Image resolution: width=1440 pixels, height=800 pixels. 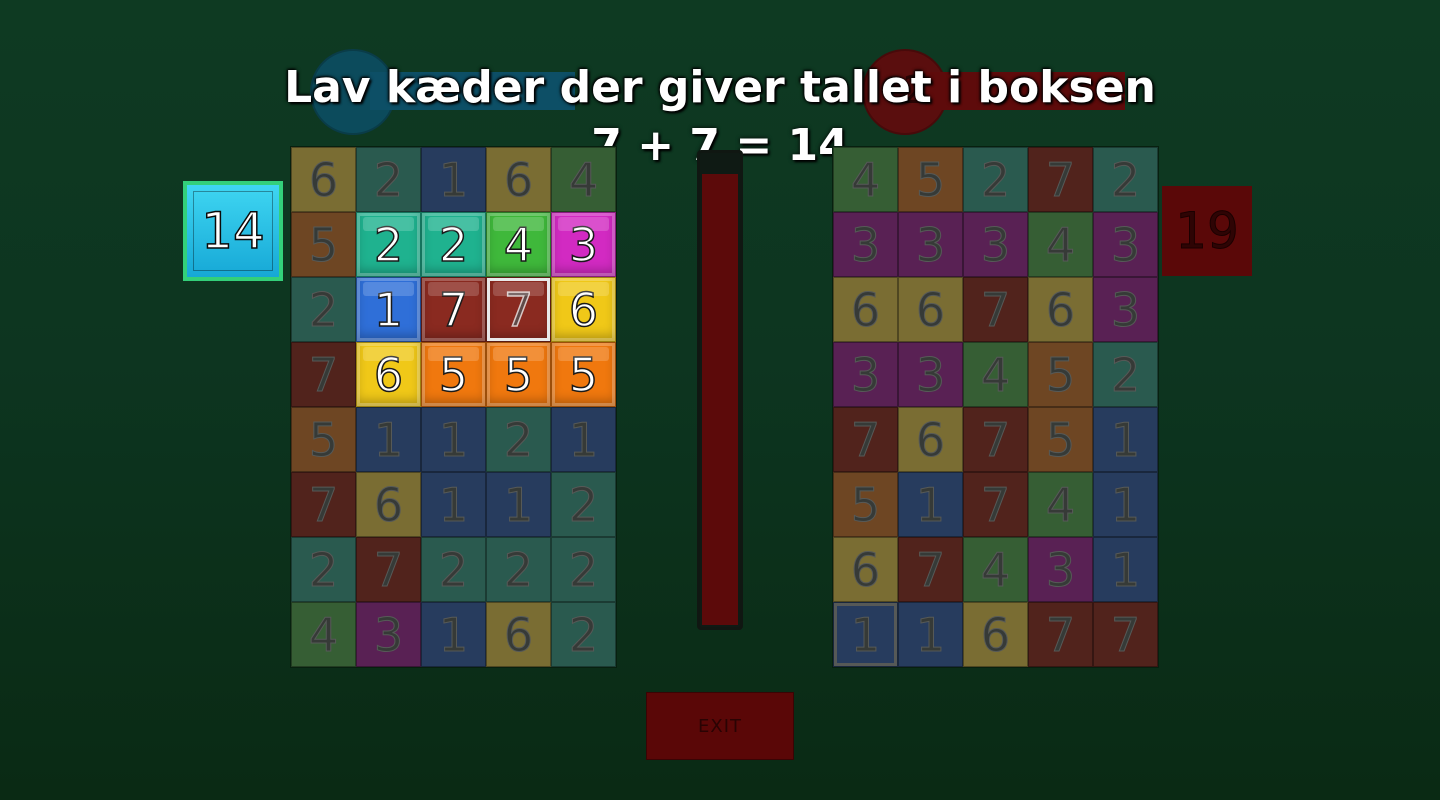 I want to click on left-target-inner, so click(x=233, y=231).